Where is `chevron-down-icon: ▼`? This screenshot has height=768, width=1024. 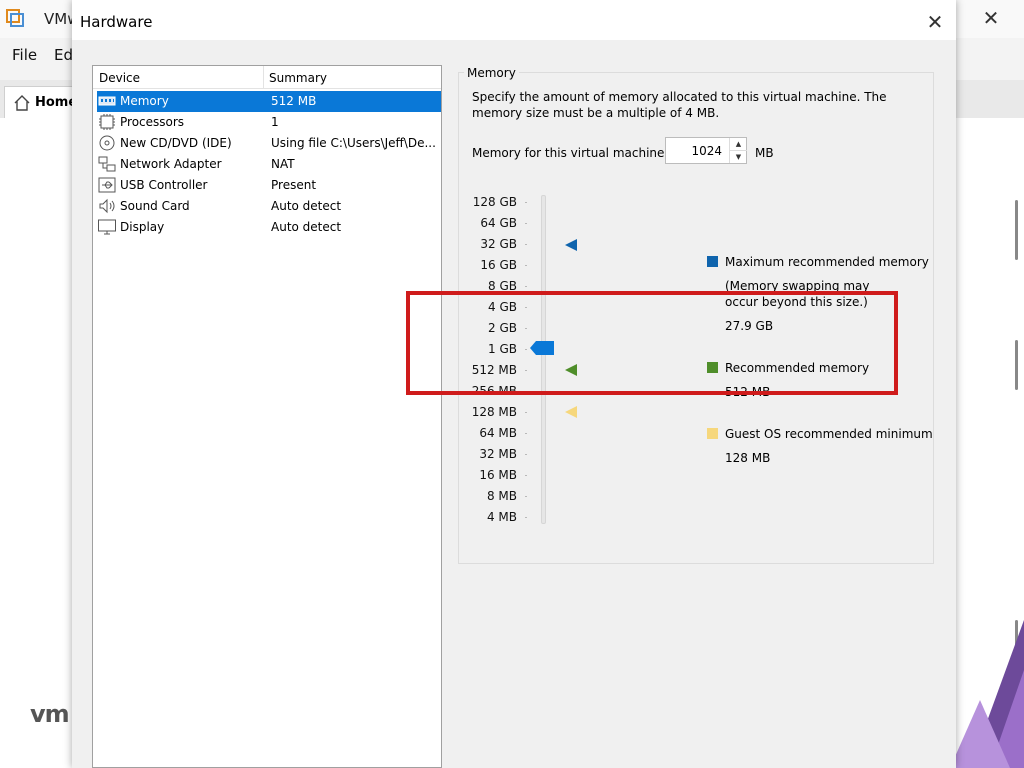
chevron-down-icon: ▼ is located at coordinates (738, 157).